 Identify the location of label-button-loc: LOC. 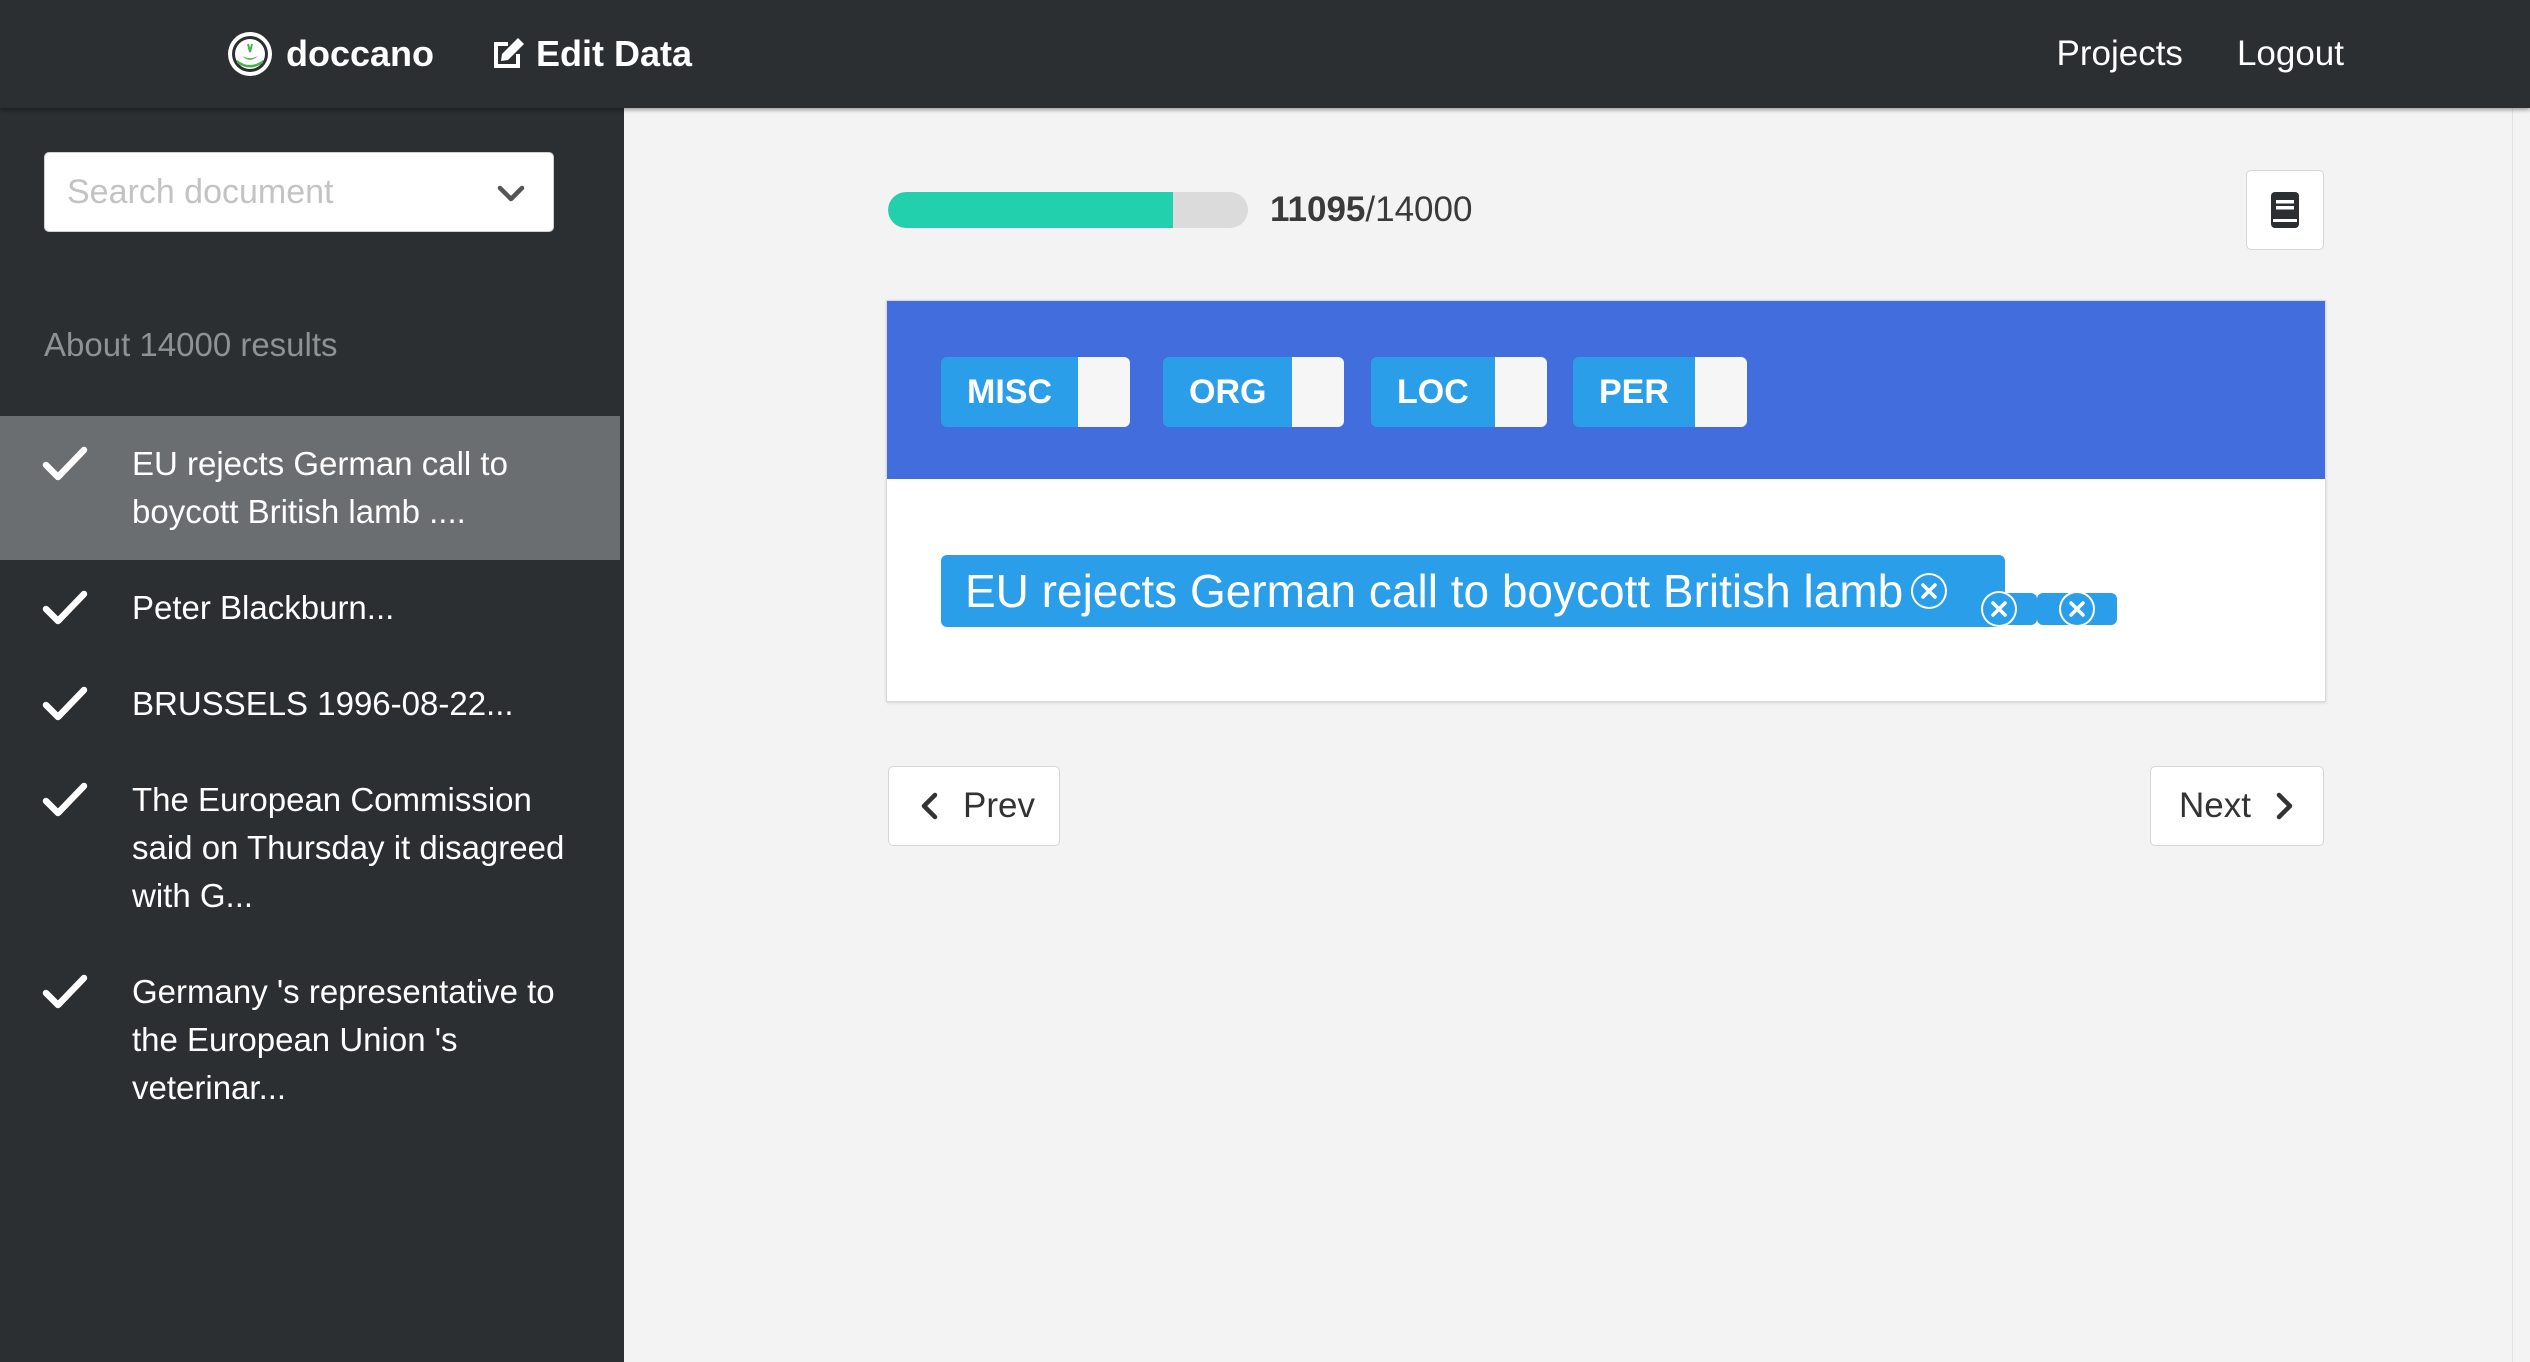
(1459, 392).